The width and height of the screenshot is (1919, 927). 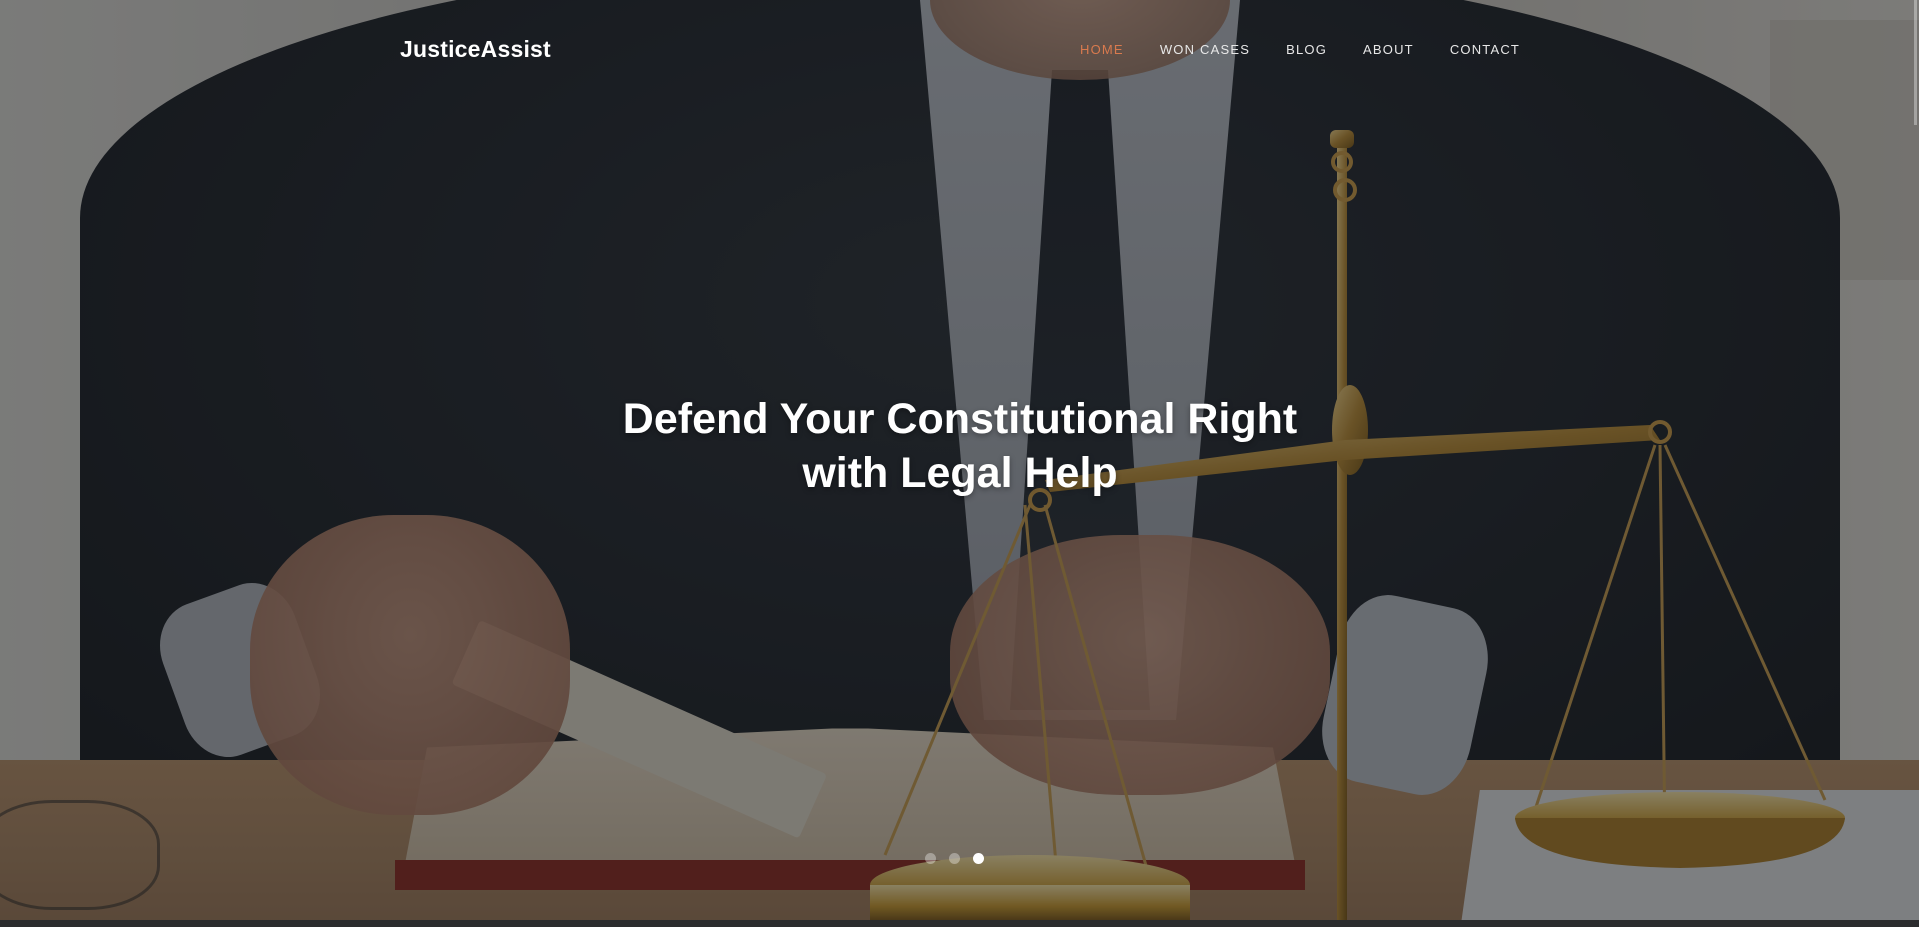 What do you see at coordinates (475, 49) in the screenshot?
I see `brand-logo: JusticeAssist` at bounding box center [475, 49].